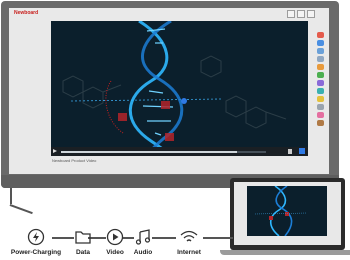  Describe the element at coordinates (149, 152) in the screenshot. I see `video-progress-fill` at that location.